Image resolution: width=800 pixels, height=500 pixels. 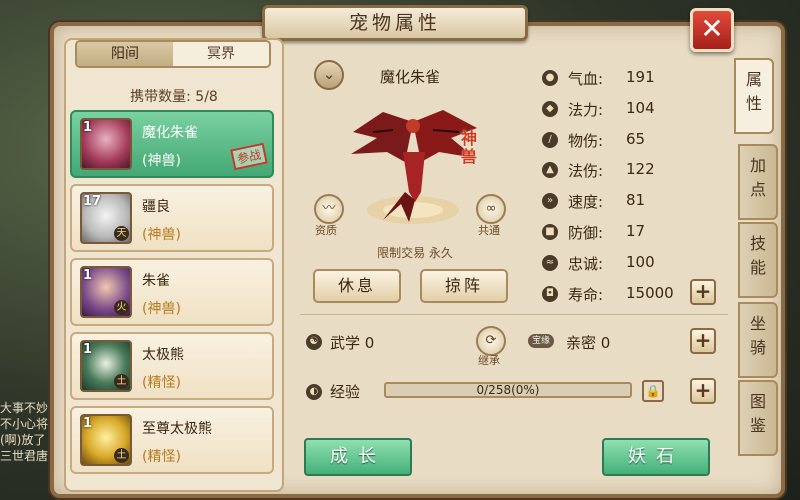 I want to click on stat-value: 104, so click(x=640, y=107).